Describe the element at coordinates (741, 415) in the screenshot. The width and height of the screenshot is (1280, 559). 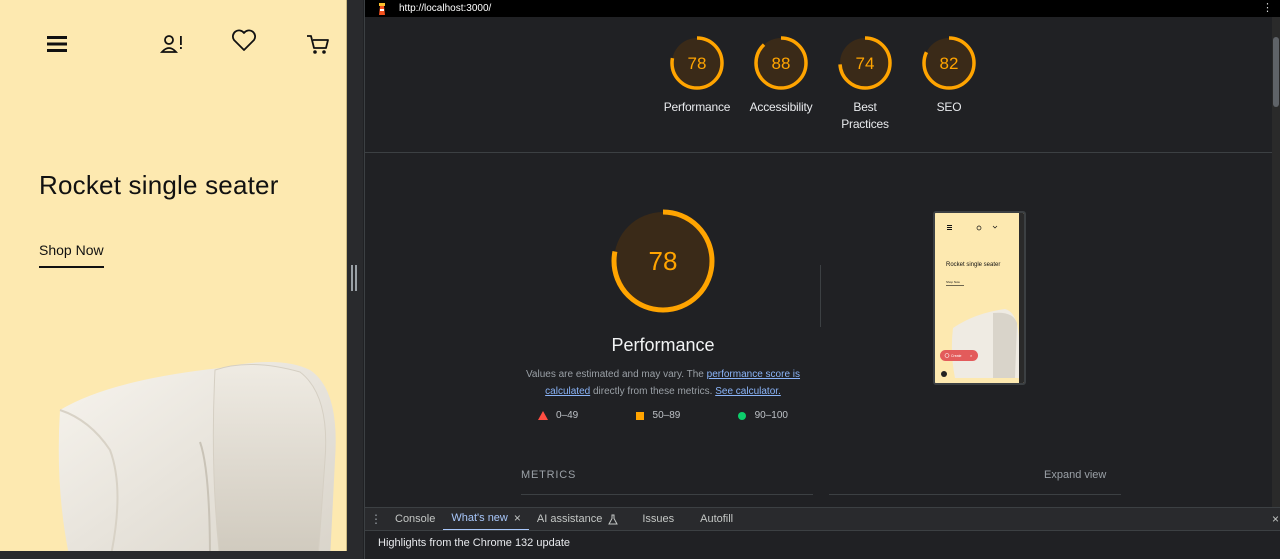
I see `circle-icon` at that location.